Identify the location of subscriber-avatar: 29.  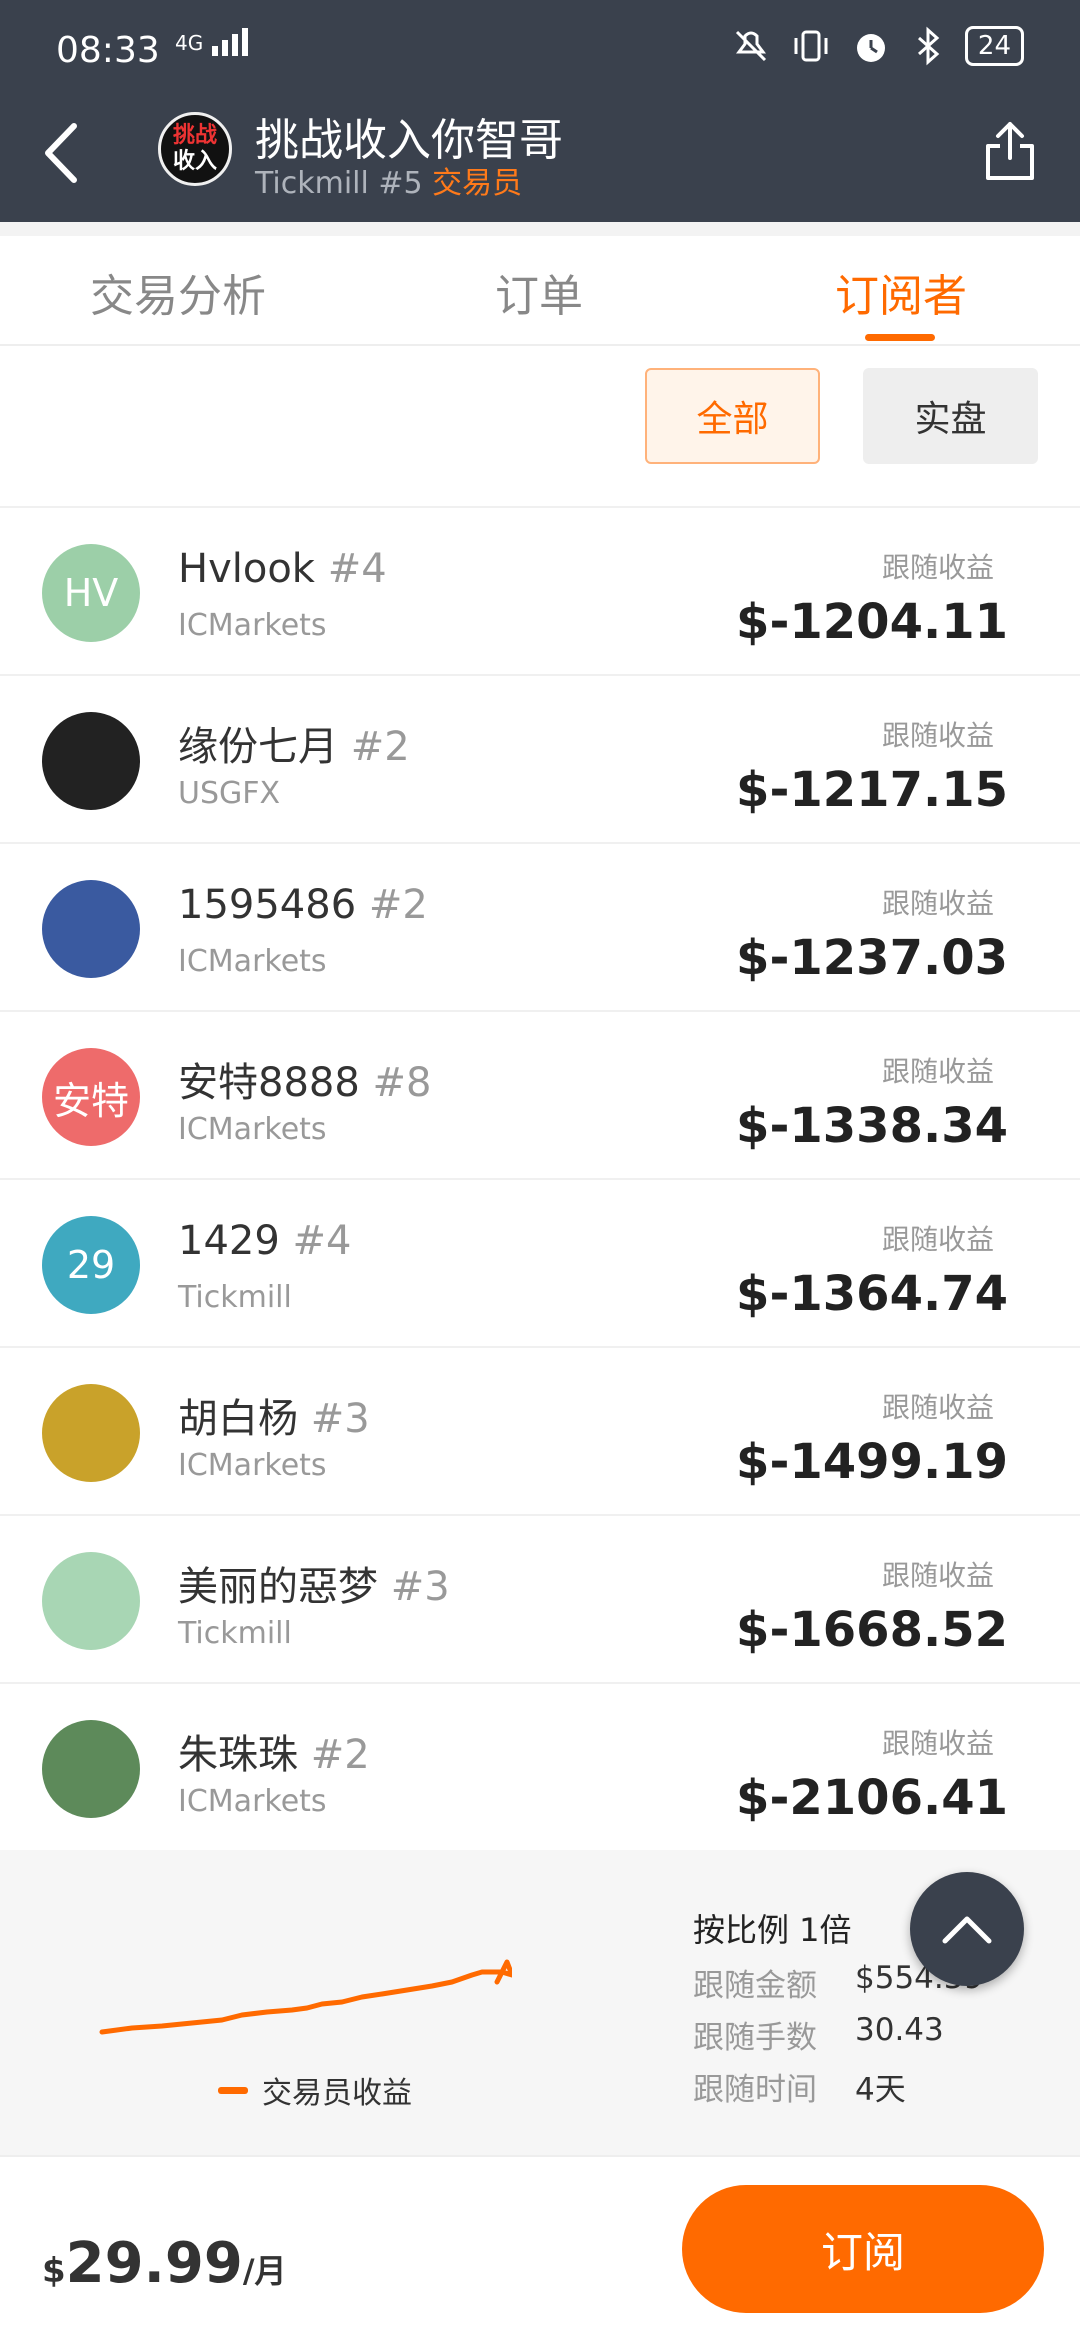
(91, 1265).